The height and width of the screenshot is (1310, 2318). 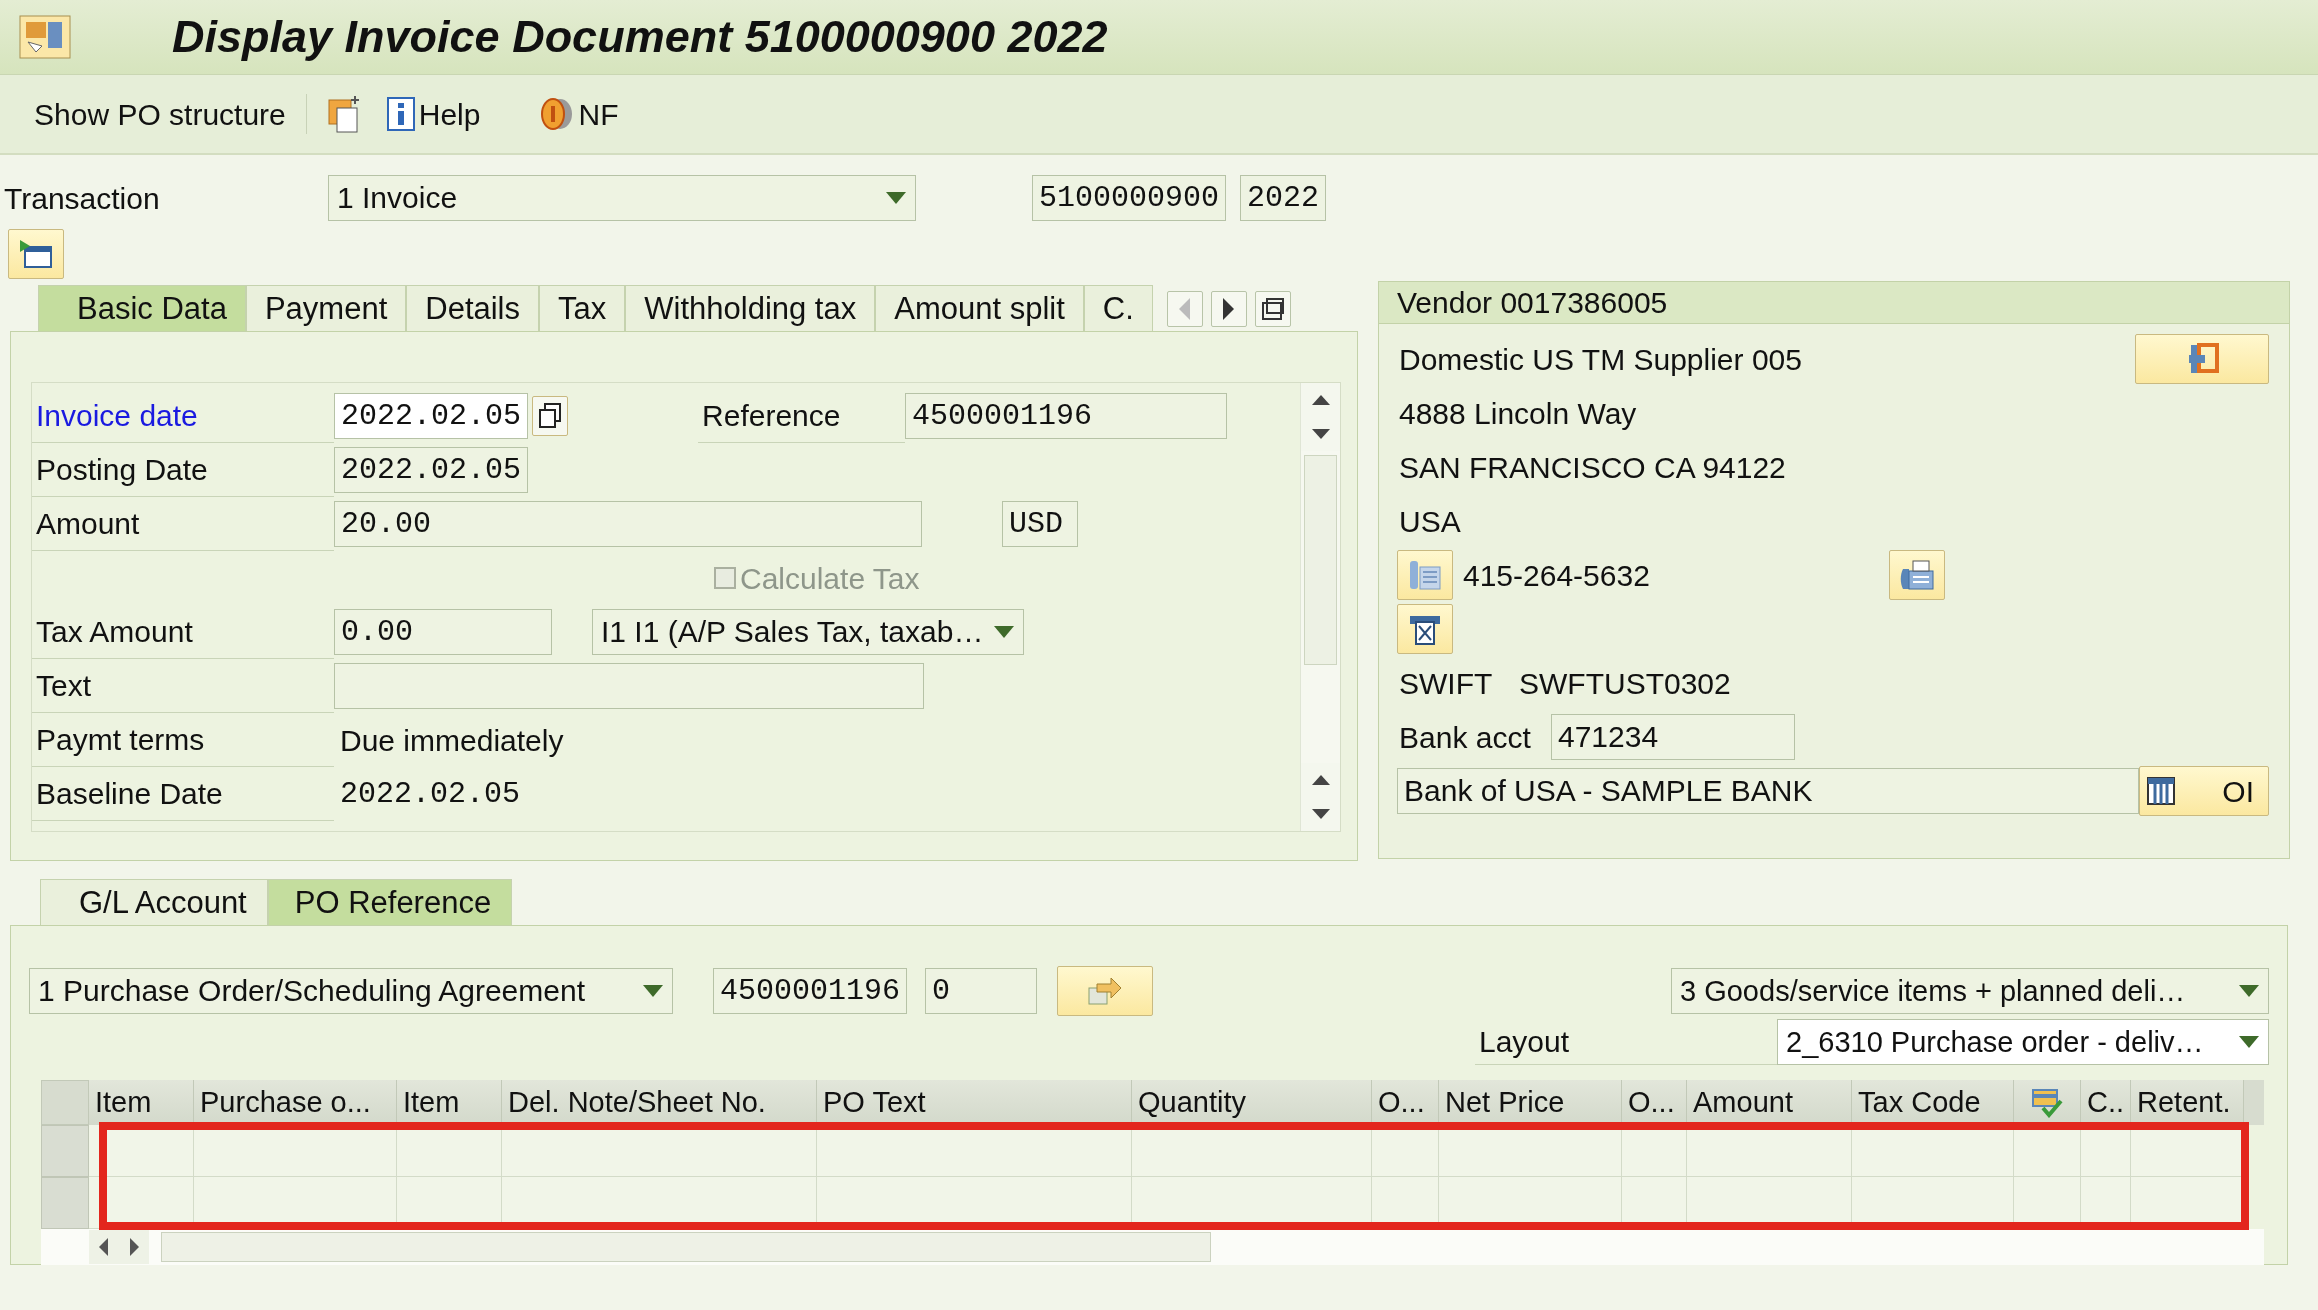 I want to click on help-button: Help, so click(x=433, y=114).